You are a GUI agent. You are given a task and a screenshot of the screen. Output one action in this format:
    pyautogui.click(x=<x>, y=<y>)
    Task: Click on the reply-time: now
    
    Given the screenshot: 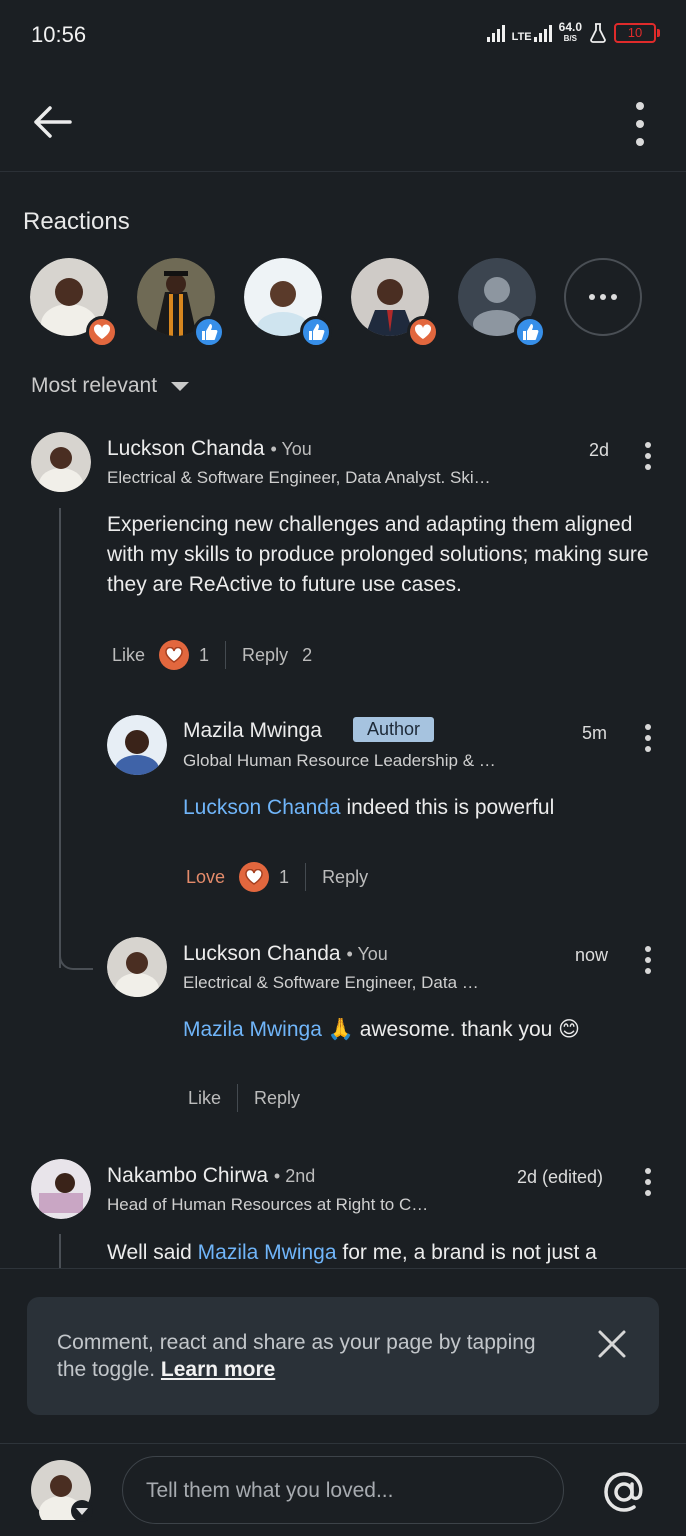 What is the action you would take?
    pyautogui.click(x=592, y=955)
    